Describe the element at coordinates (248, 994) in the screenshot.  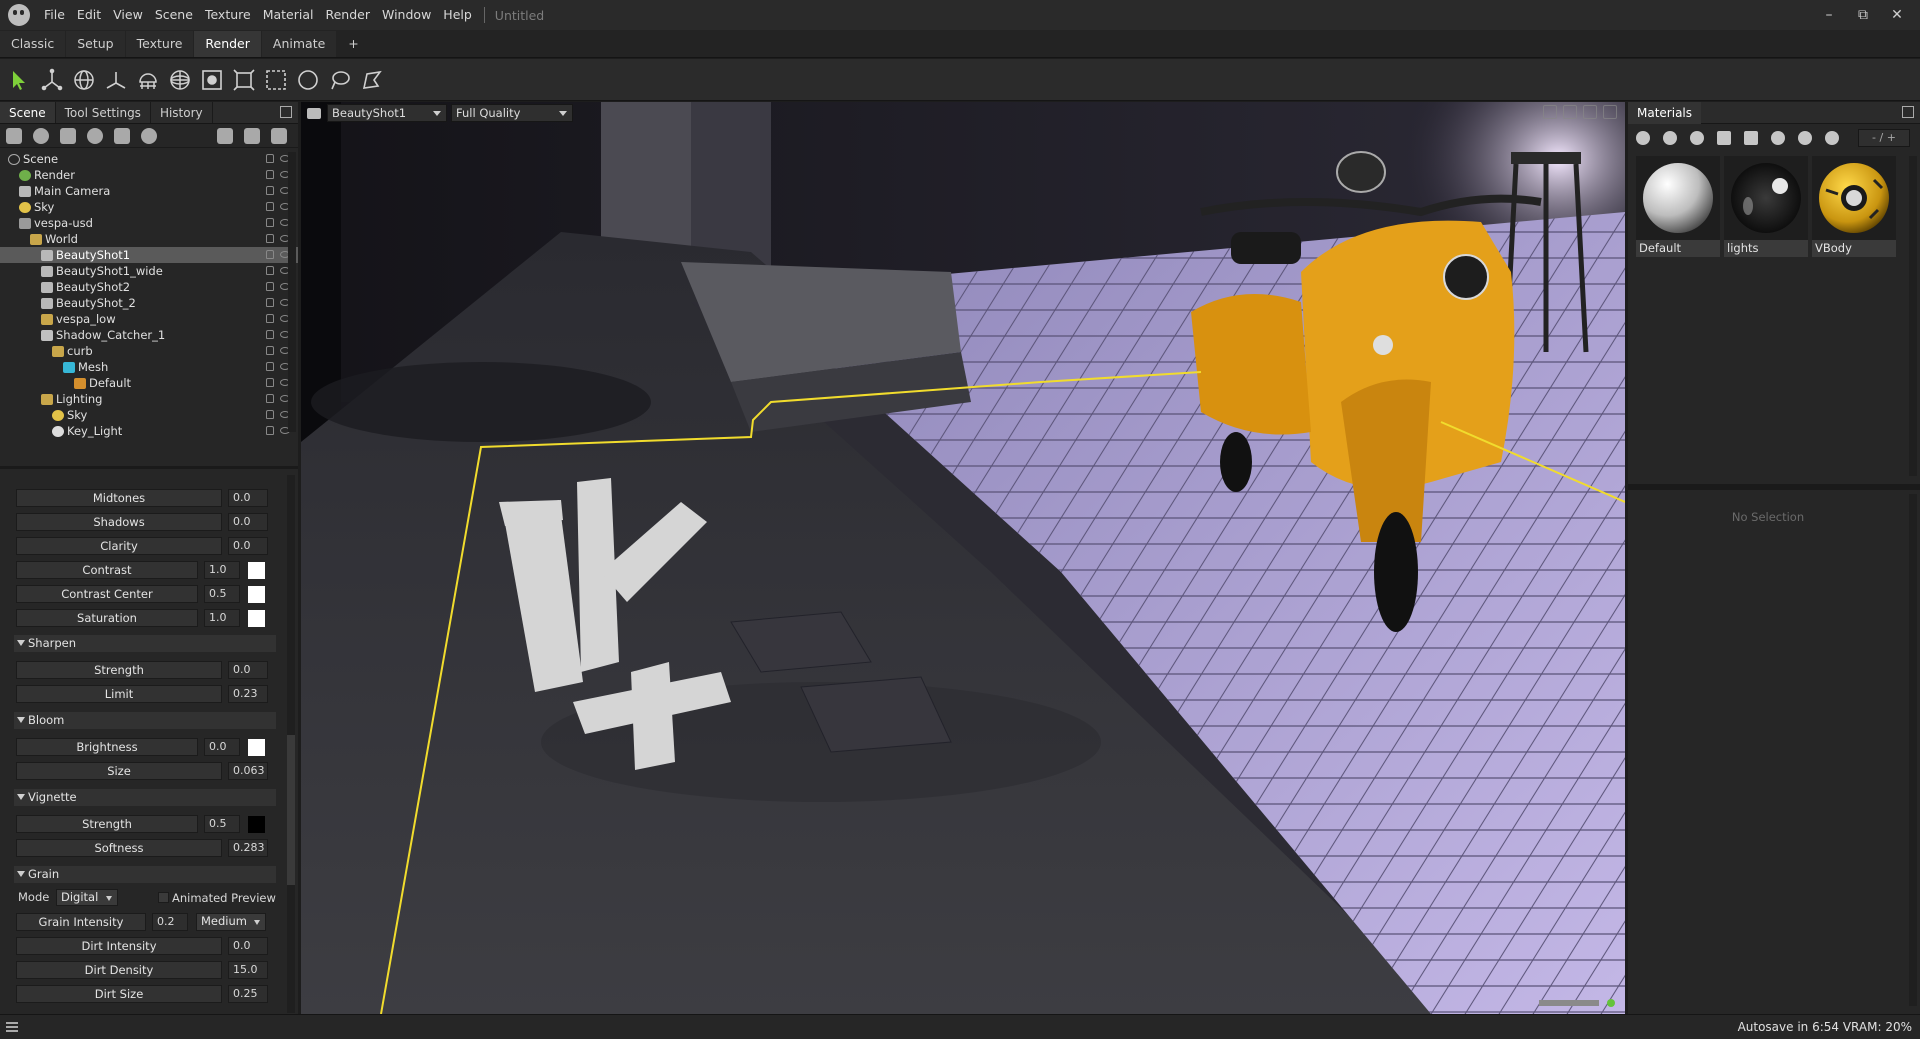
I see `dirt-size-value: 0.25` at that location.